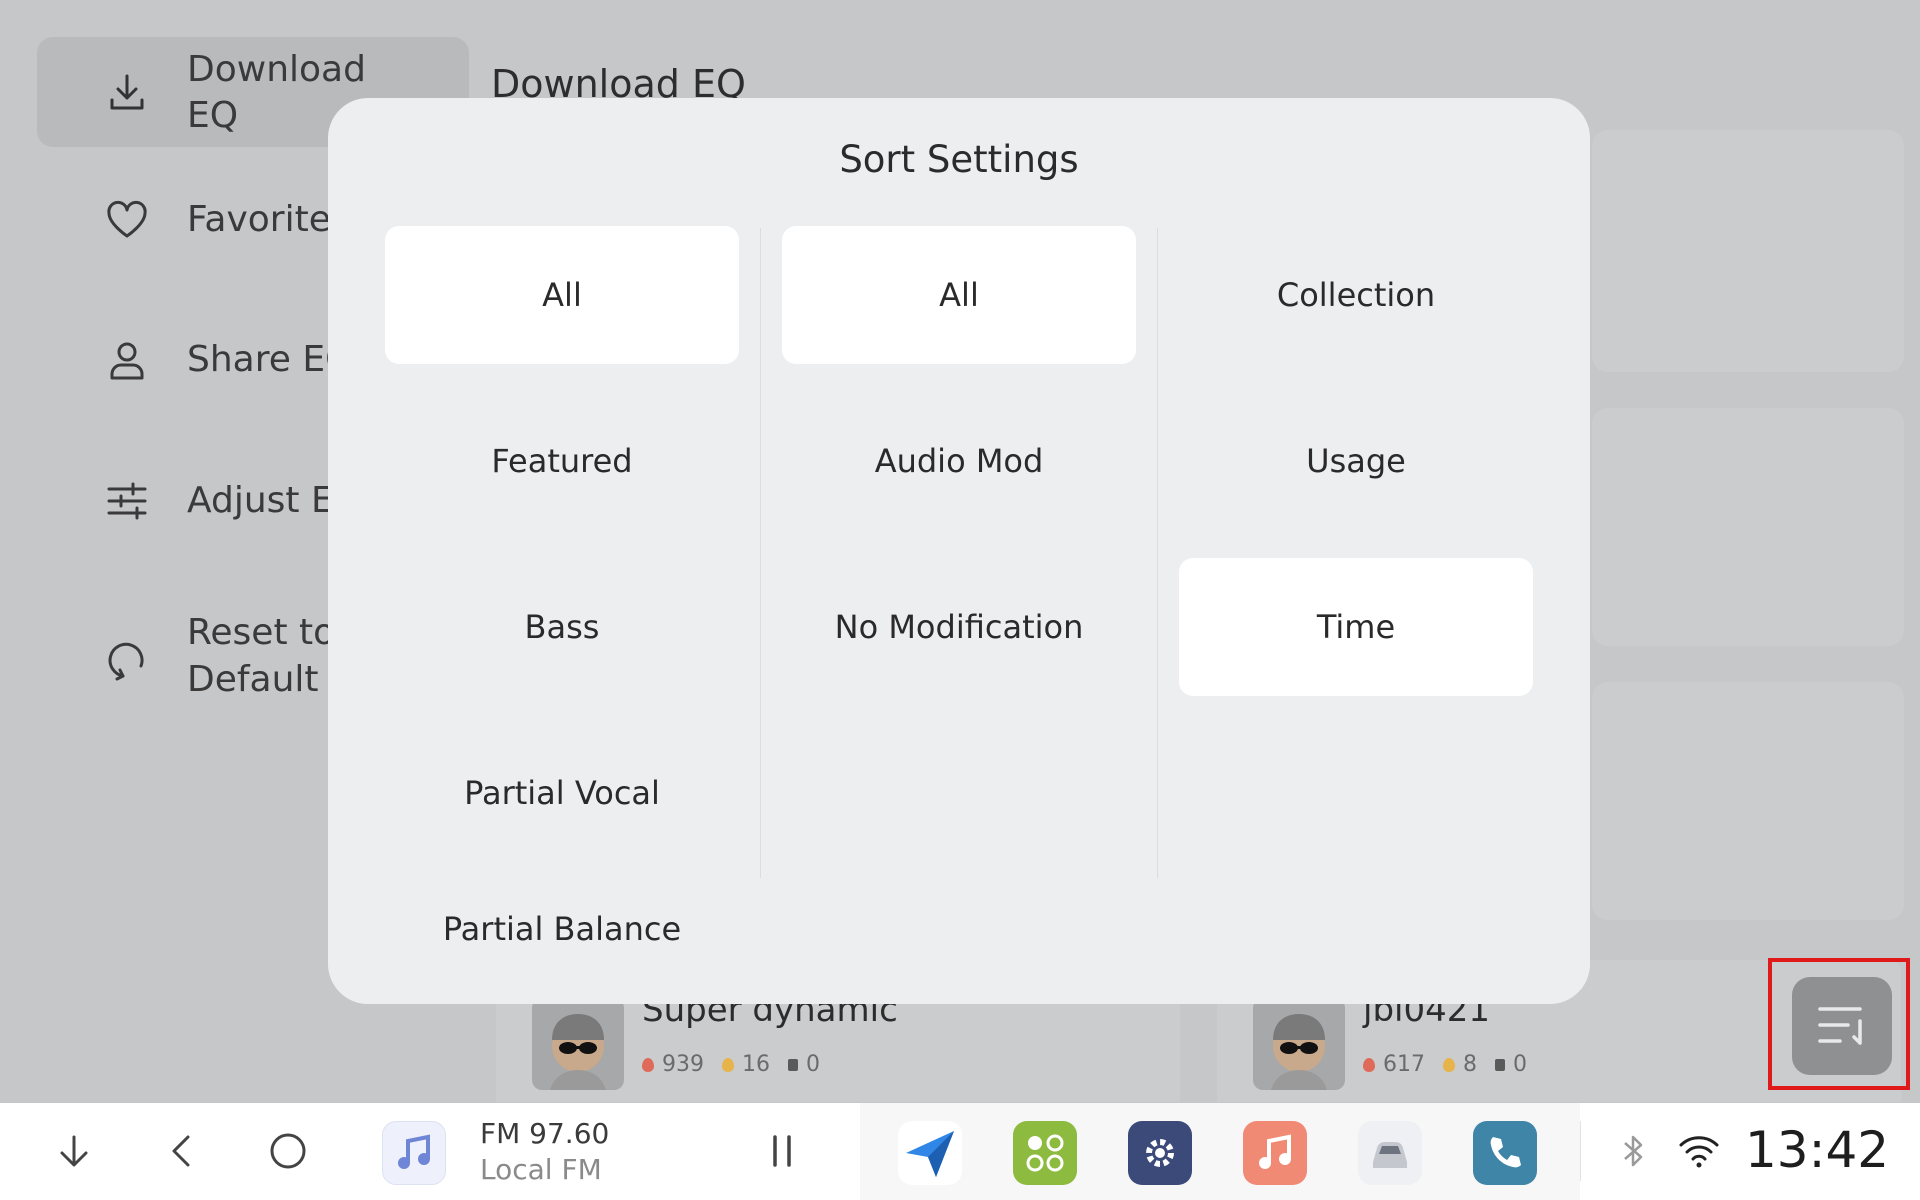 The height and width of the screenshot is (1200, 1920). I want to click on hot-count: 939, so click(683, 1064).